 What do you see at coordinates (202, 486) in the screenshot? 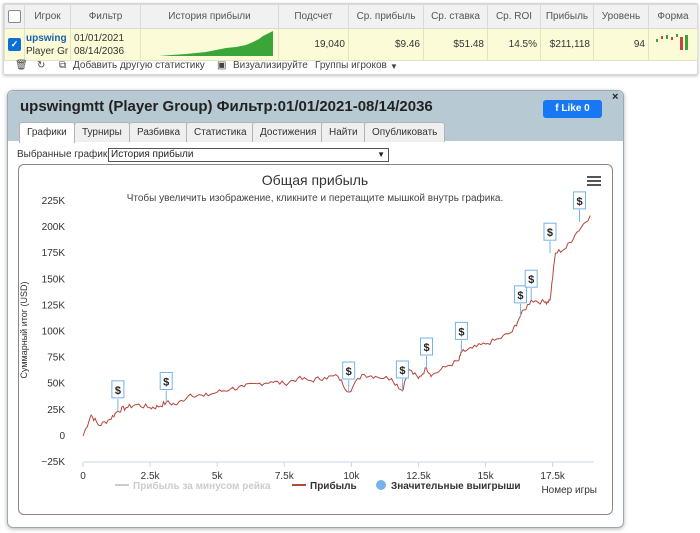
I see `legend-rake-label: Прибыль за минусом рейка` at bounding box center [202, 486].